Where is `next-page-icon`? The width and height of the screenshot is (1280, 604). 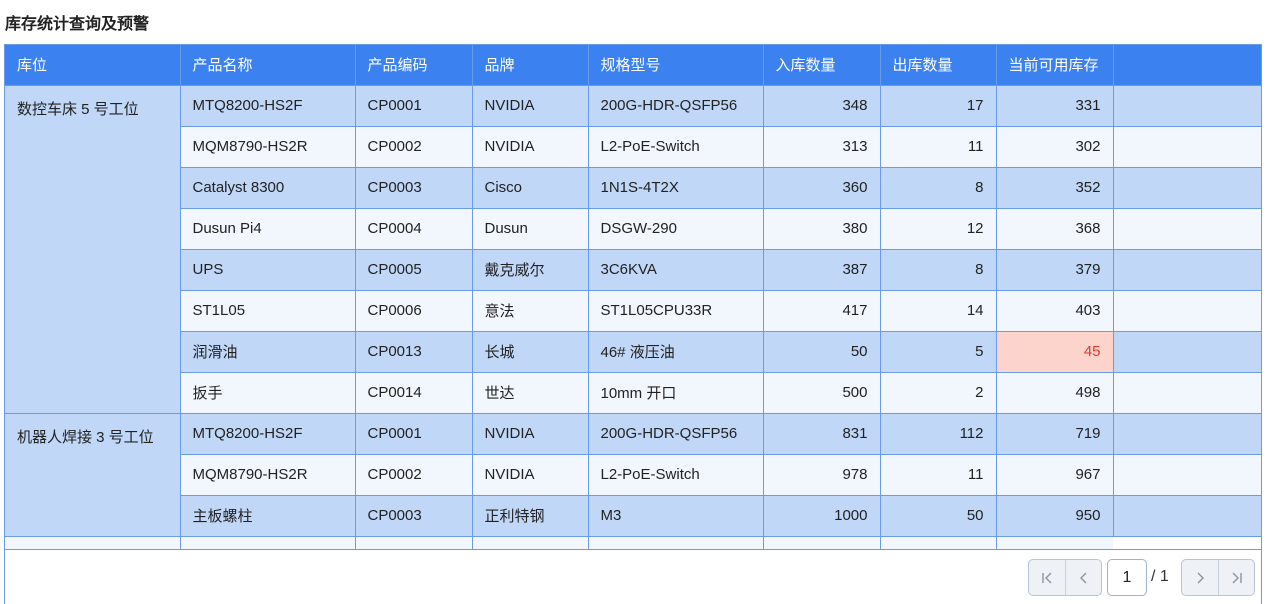 next-page-icon is located at coordinates (1200, 577).